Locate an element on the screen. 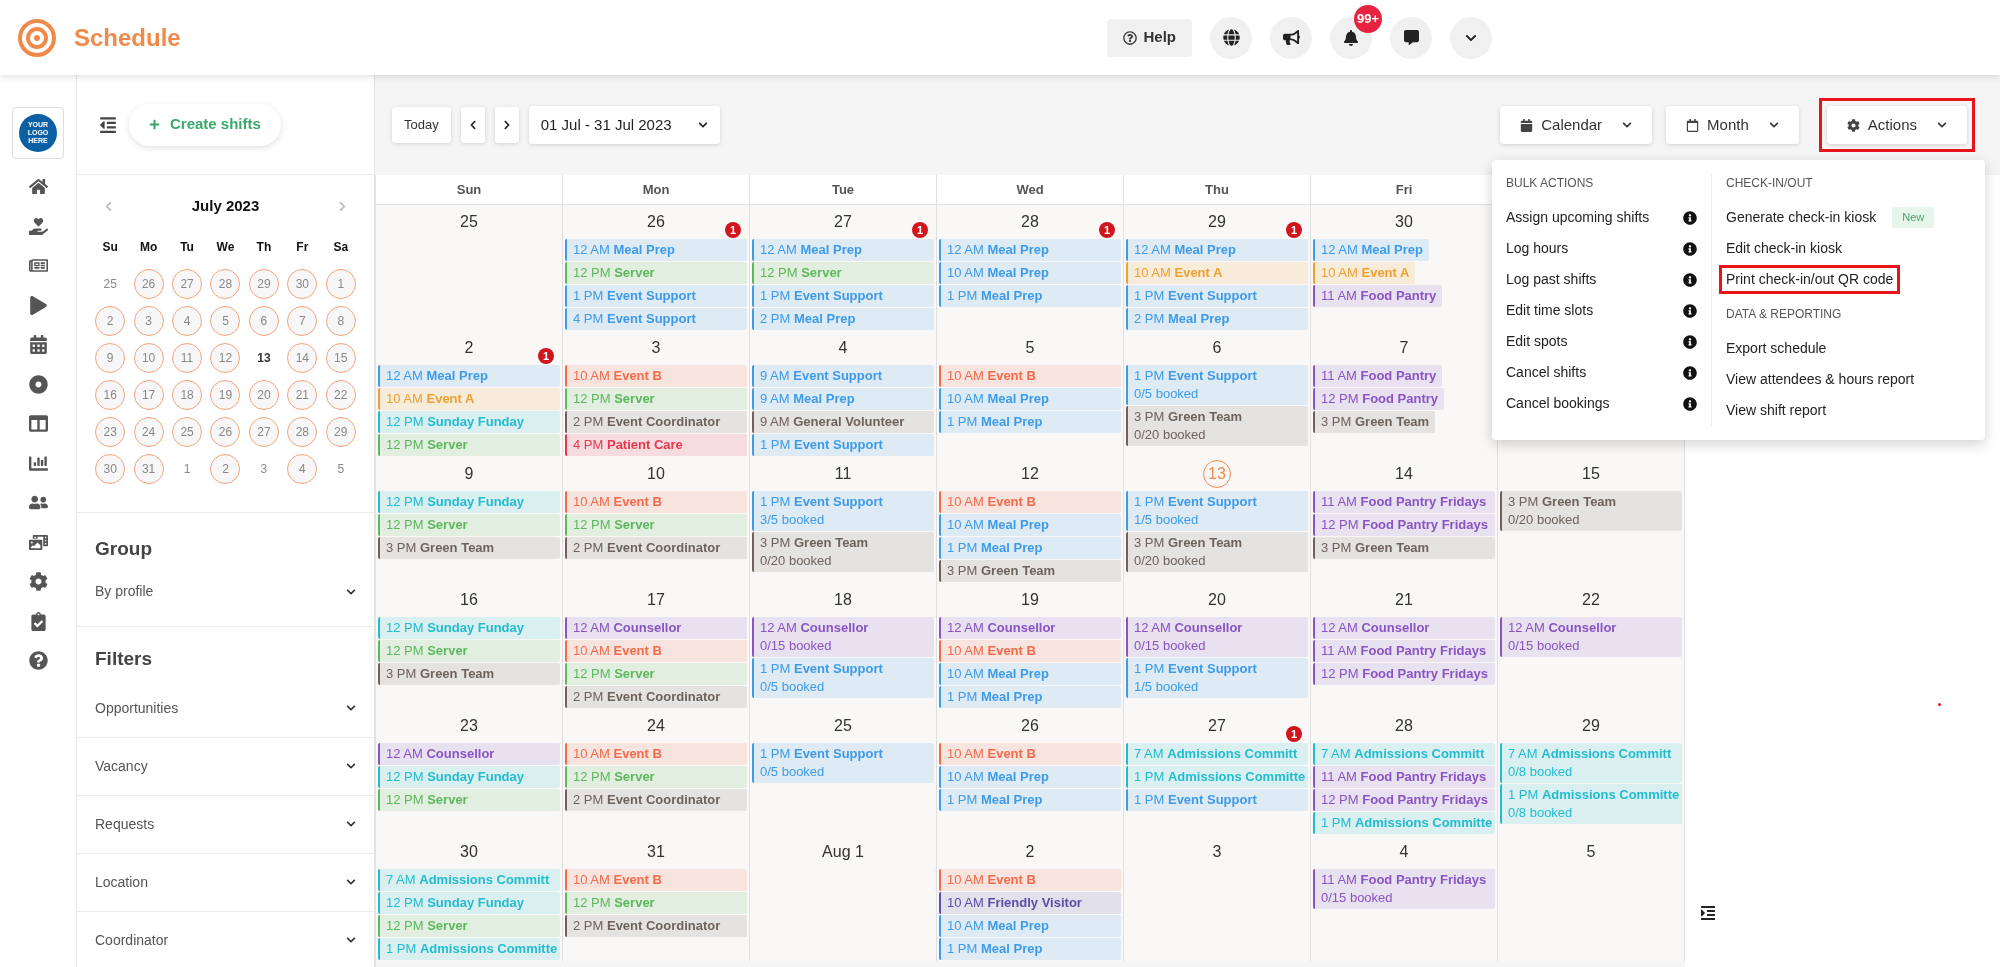  create-shifts-button: Create shifts is located at coordinates (205, 124).